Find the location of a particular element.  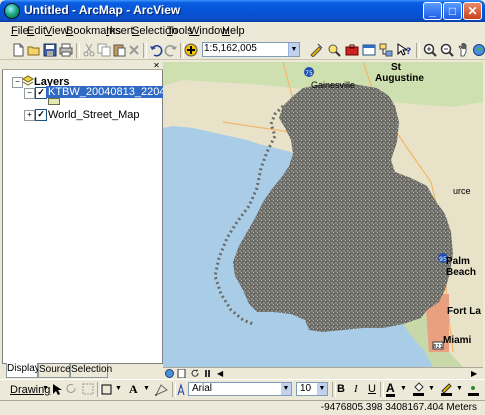

font-name-value: Arial is located at coordinates (202, 388).